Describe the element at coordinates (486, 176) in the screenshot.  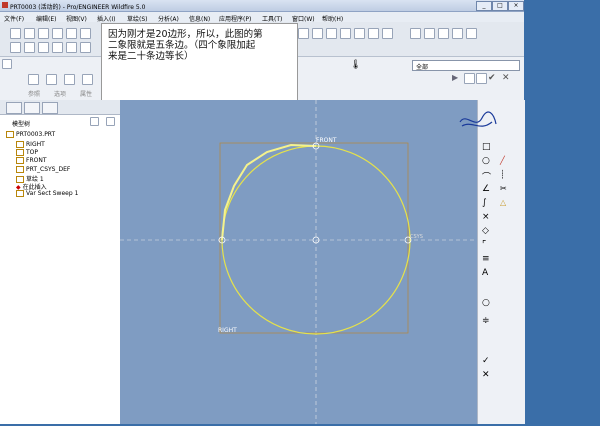
I see `arc-tool-icon: ⌒` at that location.